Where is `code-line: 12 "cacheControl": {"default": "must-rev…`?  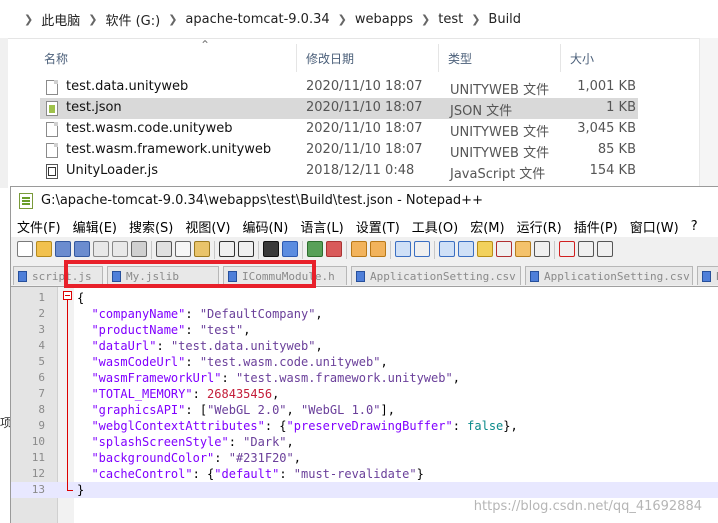 code-line: 12 "cacheControl": {"default": "must-rev… is located at coordinates (364, 474).